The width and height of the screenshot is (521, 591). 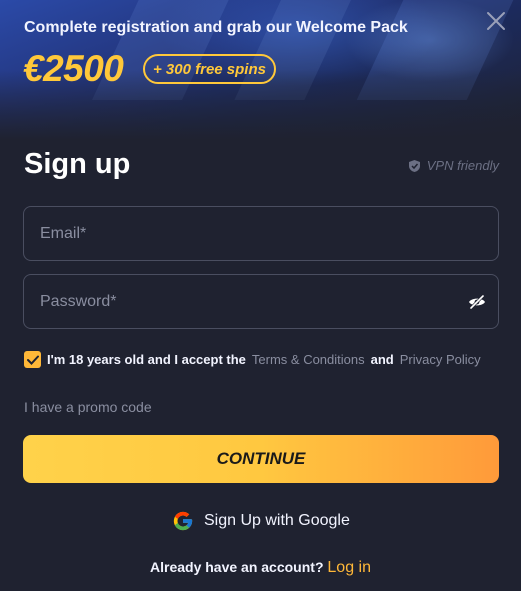 I want to click on close-icon, so click(x=496, y=21).